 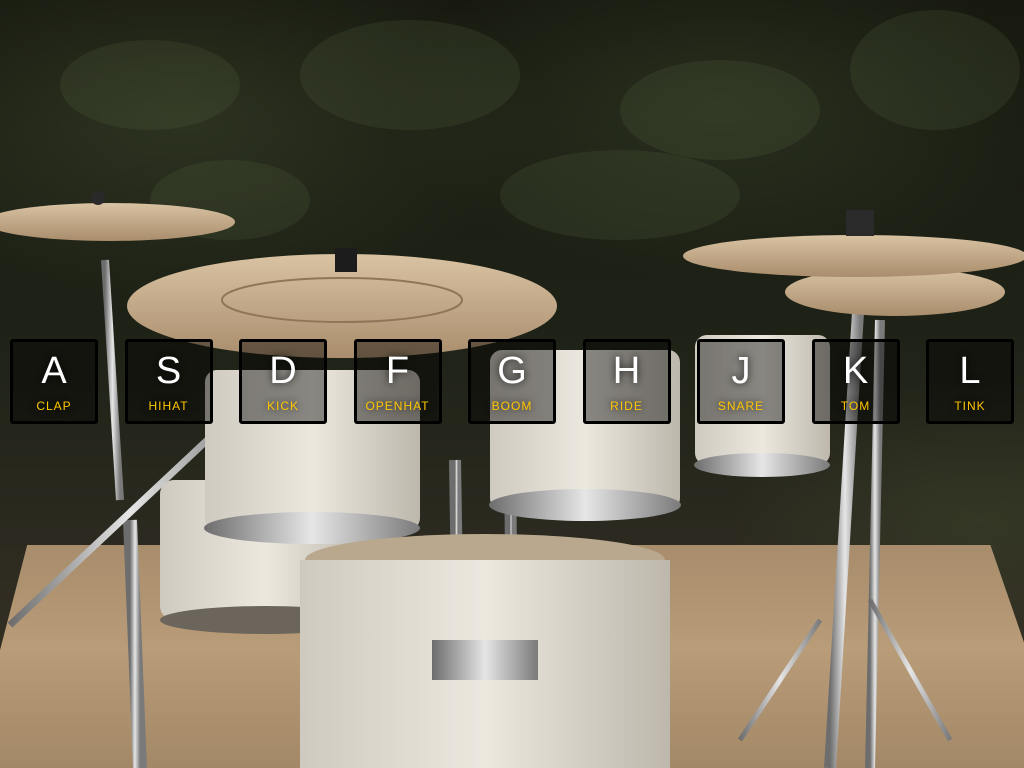 I want to click on key-sound-label: clap, so click(x=54, y=405).